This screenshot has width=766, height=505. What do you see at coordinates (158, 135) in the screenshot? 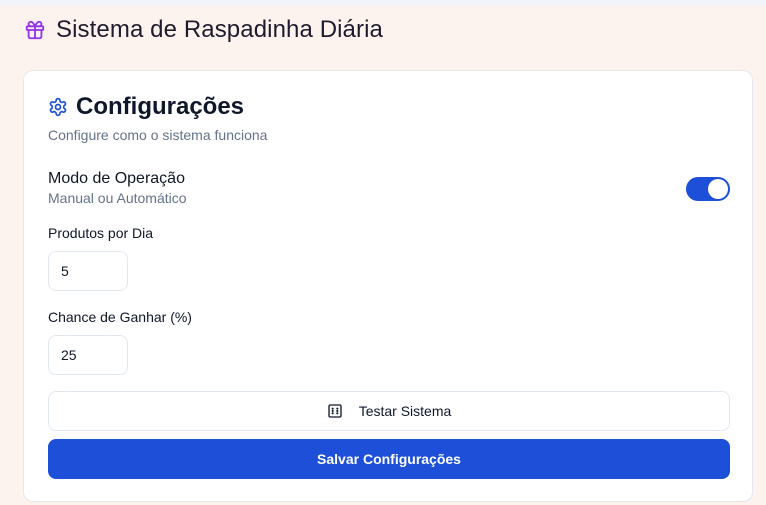
I see `card-subtitle: Configure como o sistema funciona` at bounding box center [158, 135].